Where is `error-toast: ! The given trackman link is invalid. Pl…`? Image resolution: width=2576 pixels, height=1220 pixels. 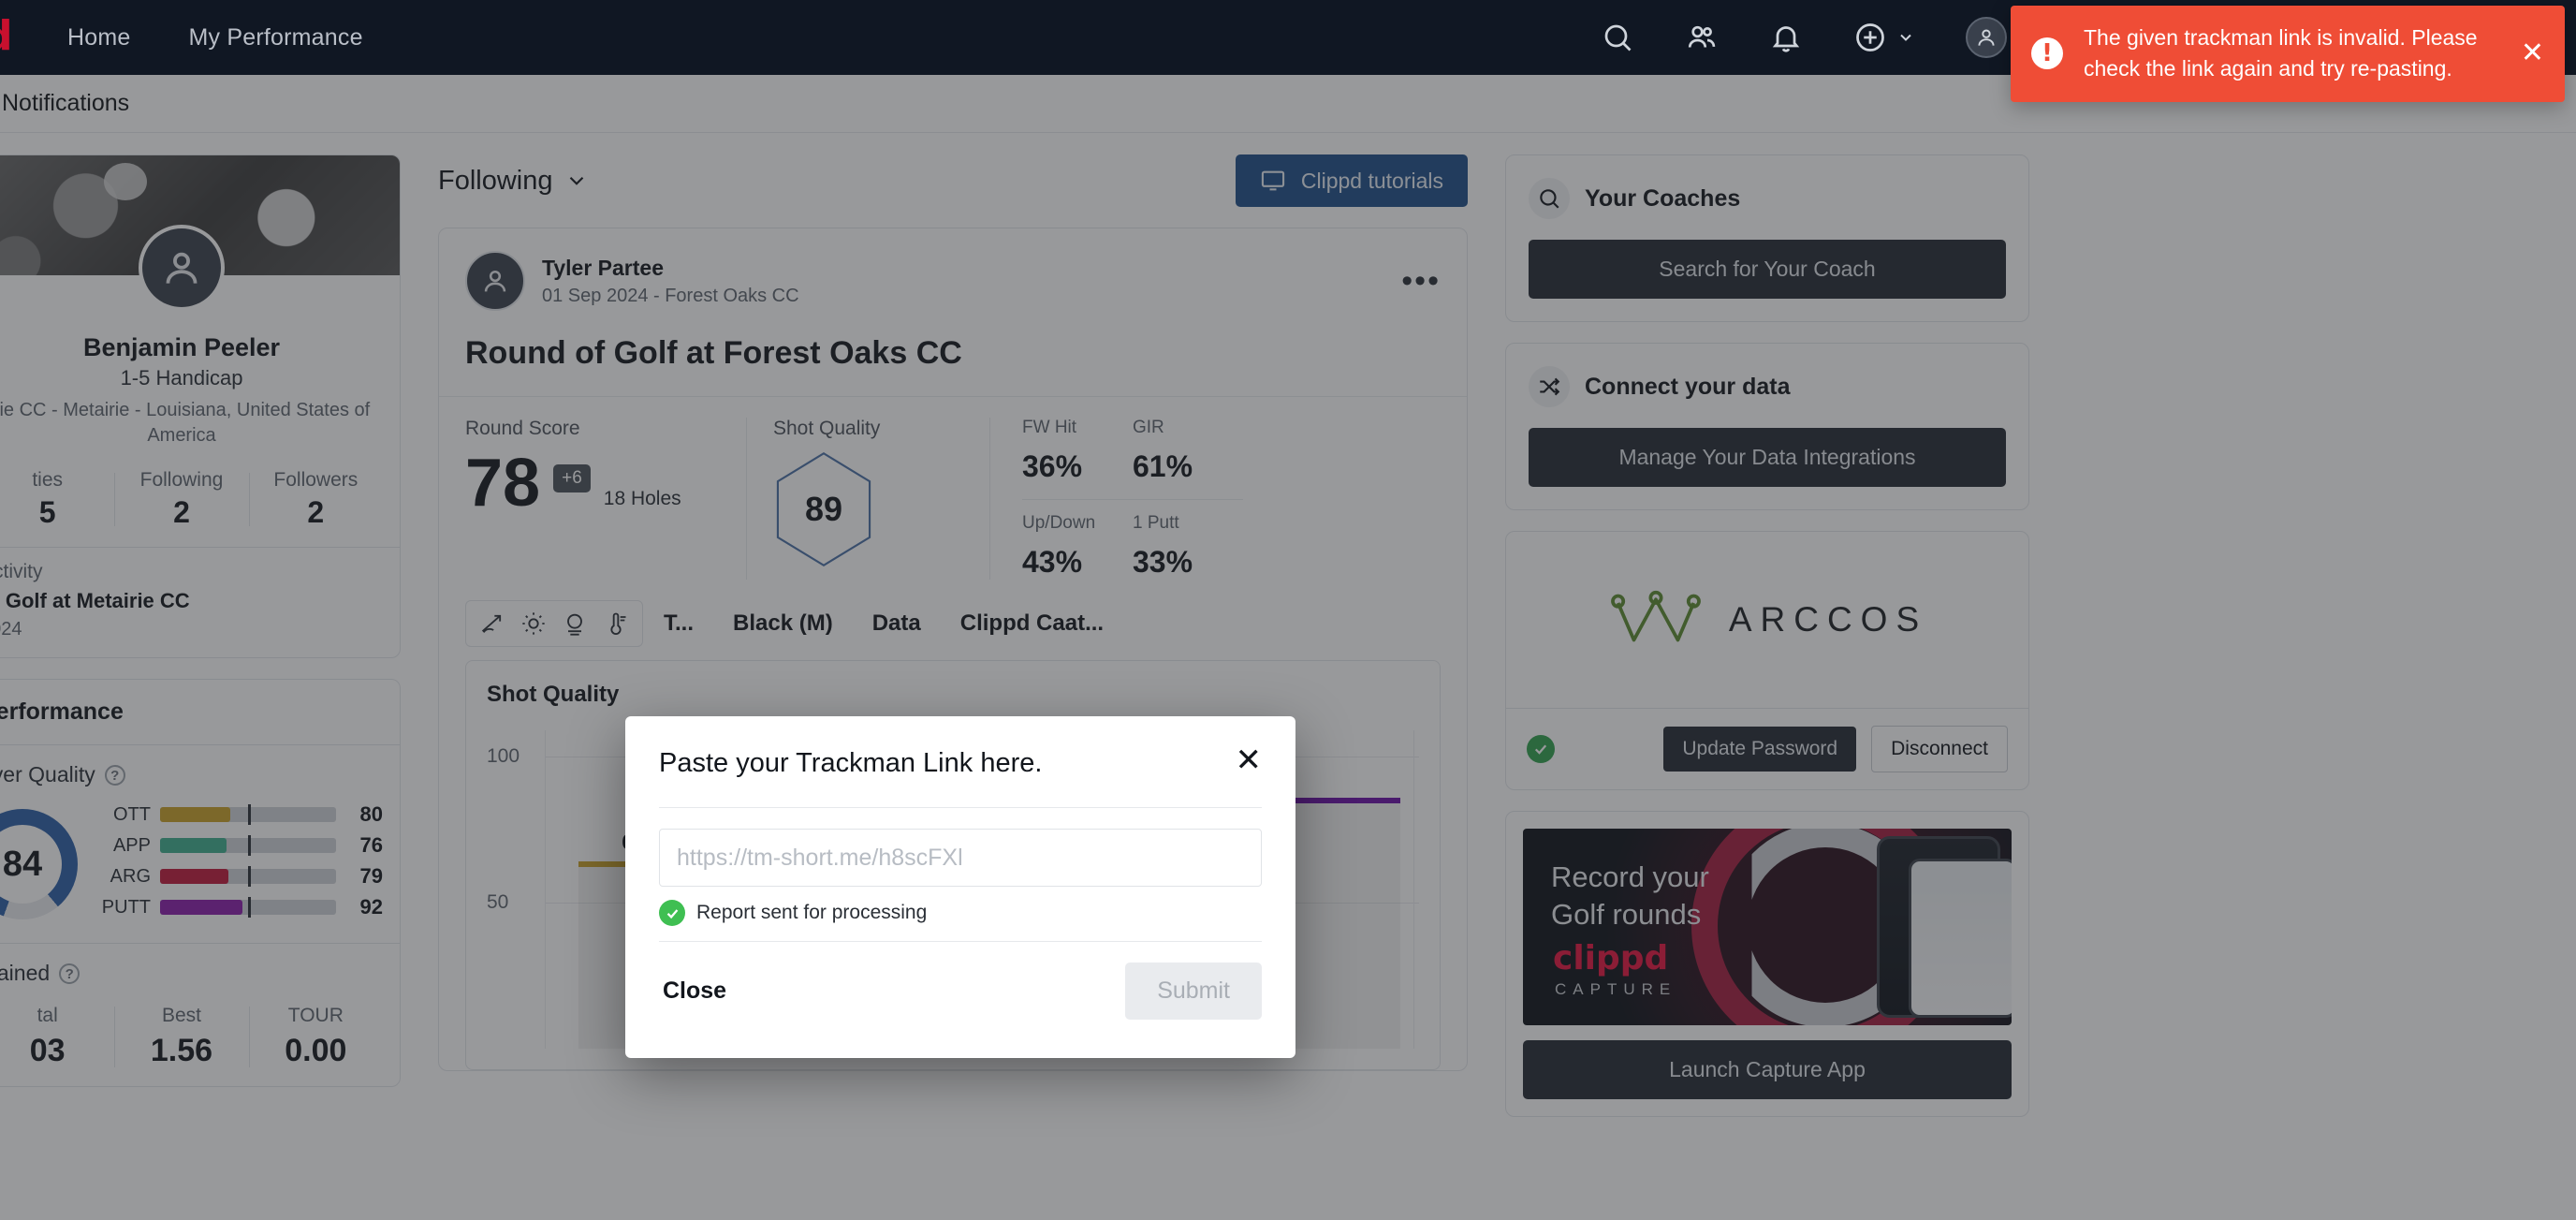
error-toast: ! The given trackman link is invalid. Pl… is located at coordinates (2288, 54).